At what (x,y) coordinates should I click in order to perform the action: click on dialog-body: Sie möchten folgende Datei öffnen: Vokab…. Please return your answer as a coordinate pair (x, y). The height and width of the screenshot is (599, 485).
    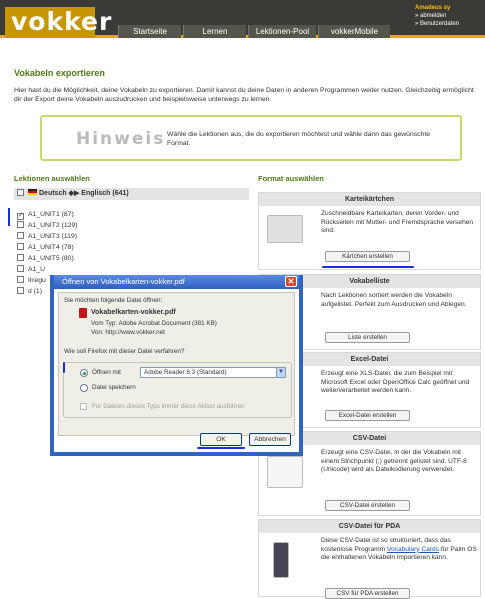
    Looking at the image, I should click on (176, 364).